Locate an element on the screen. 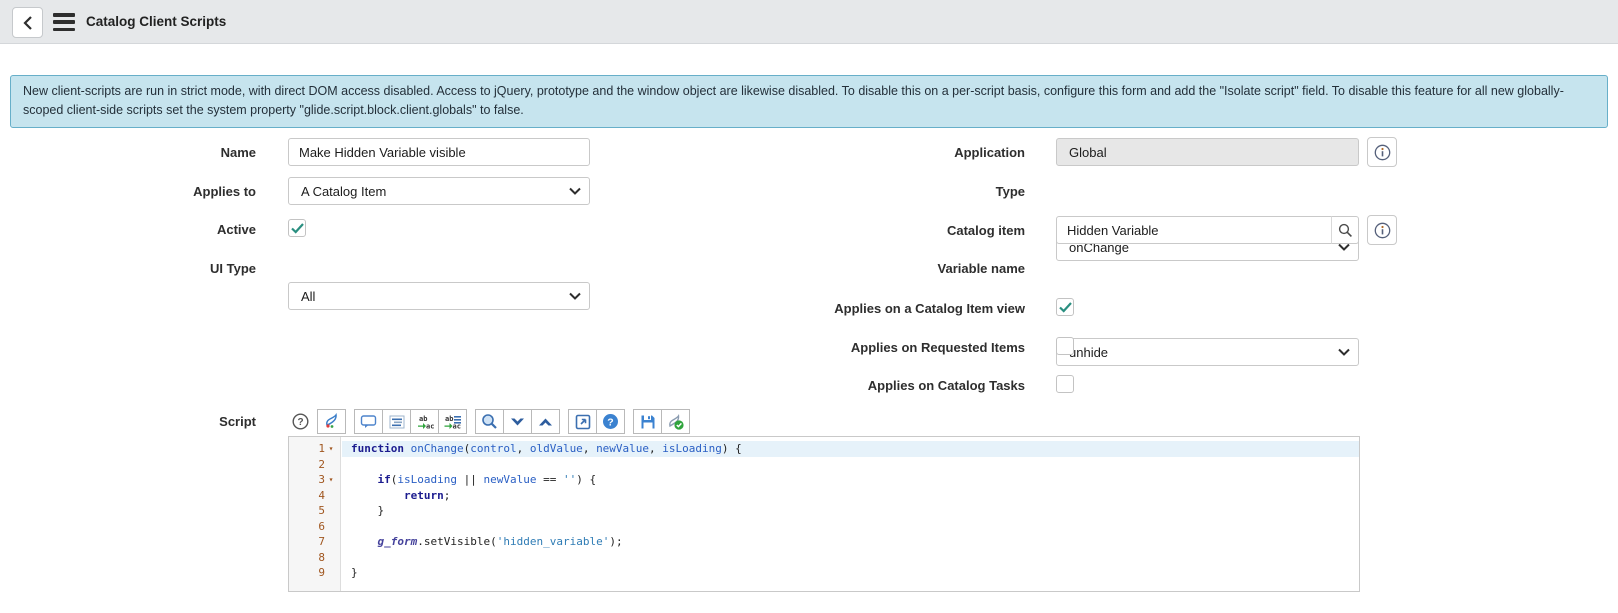 The image size is (1618, 613). search-button is located at coordinates (489, 421).